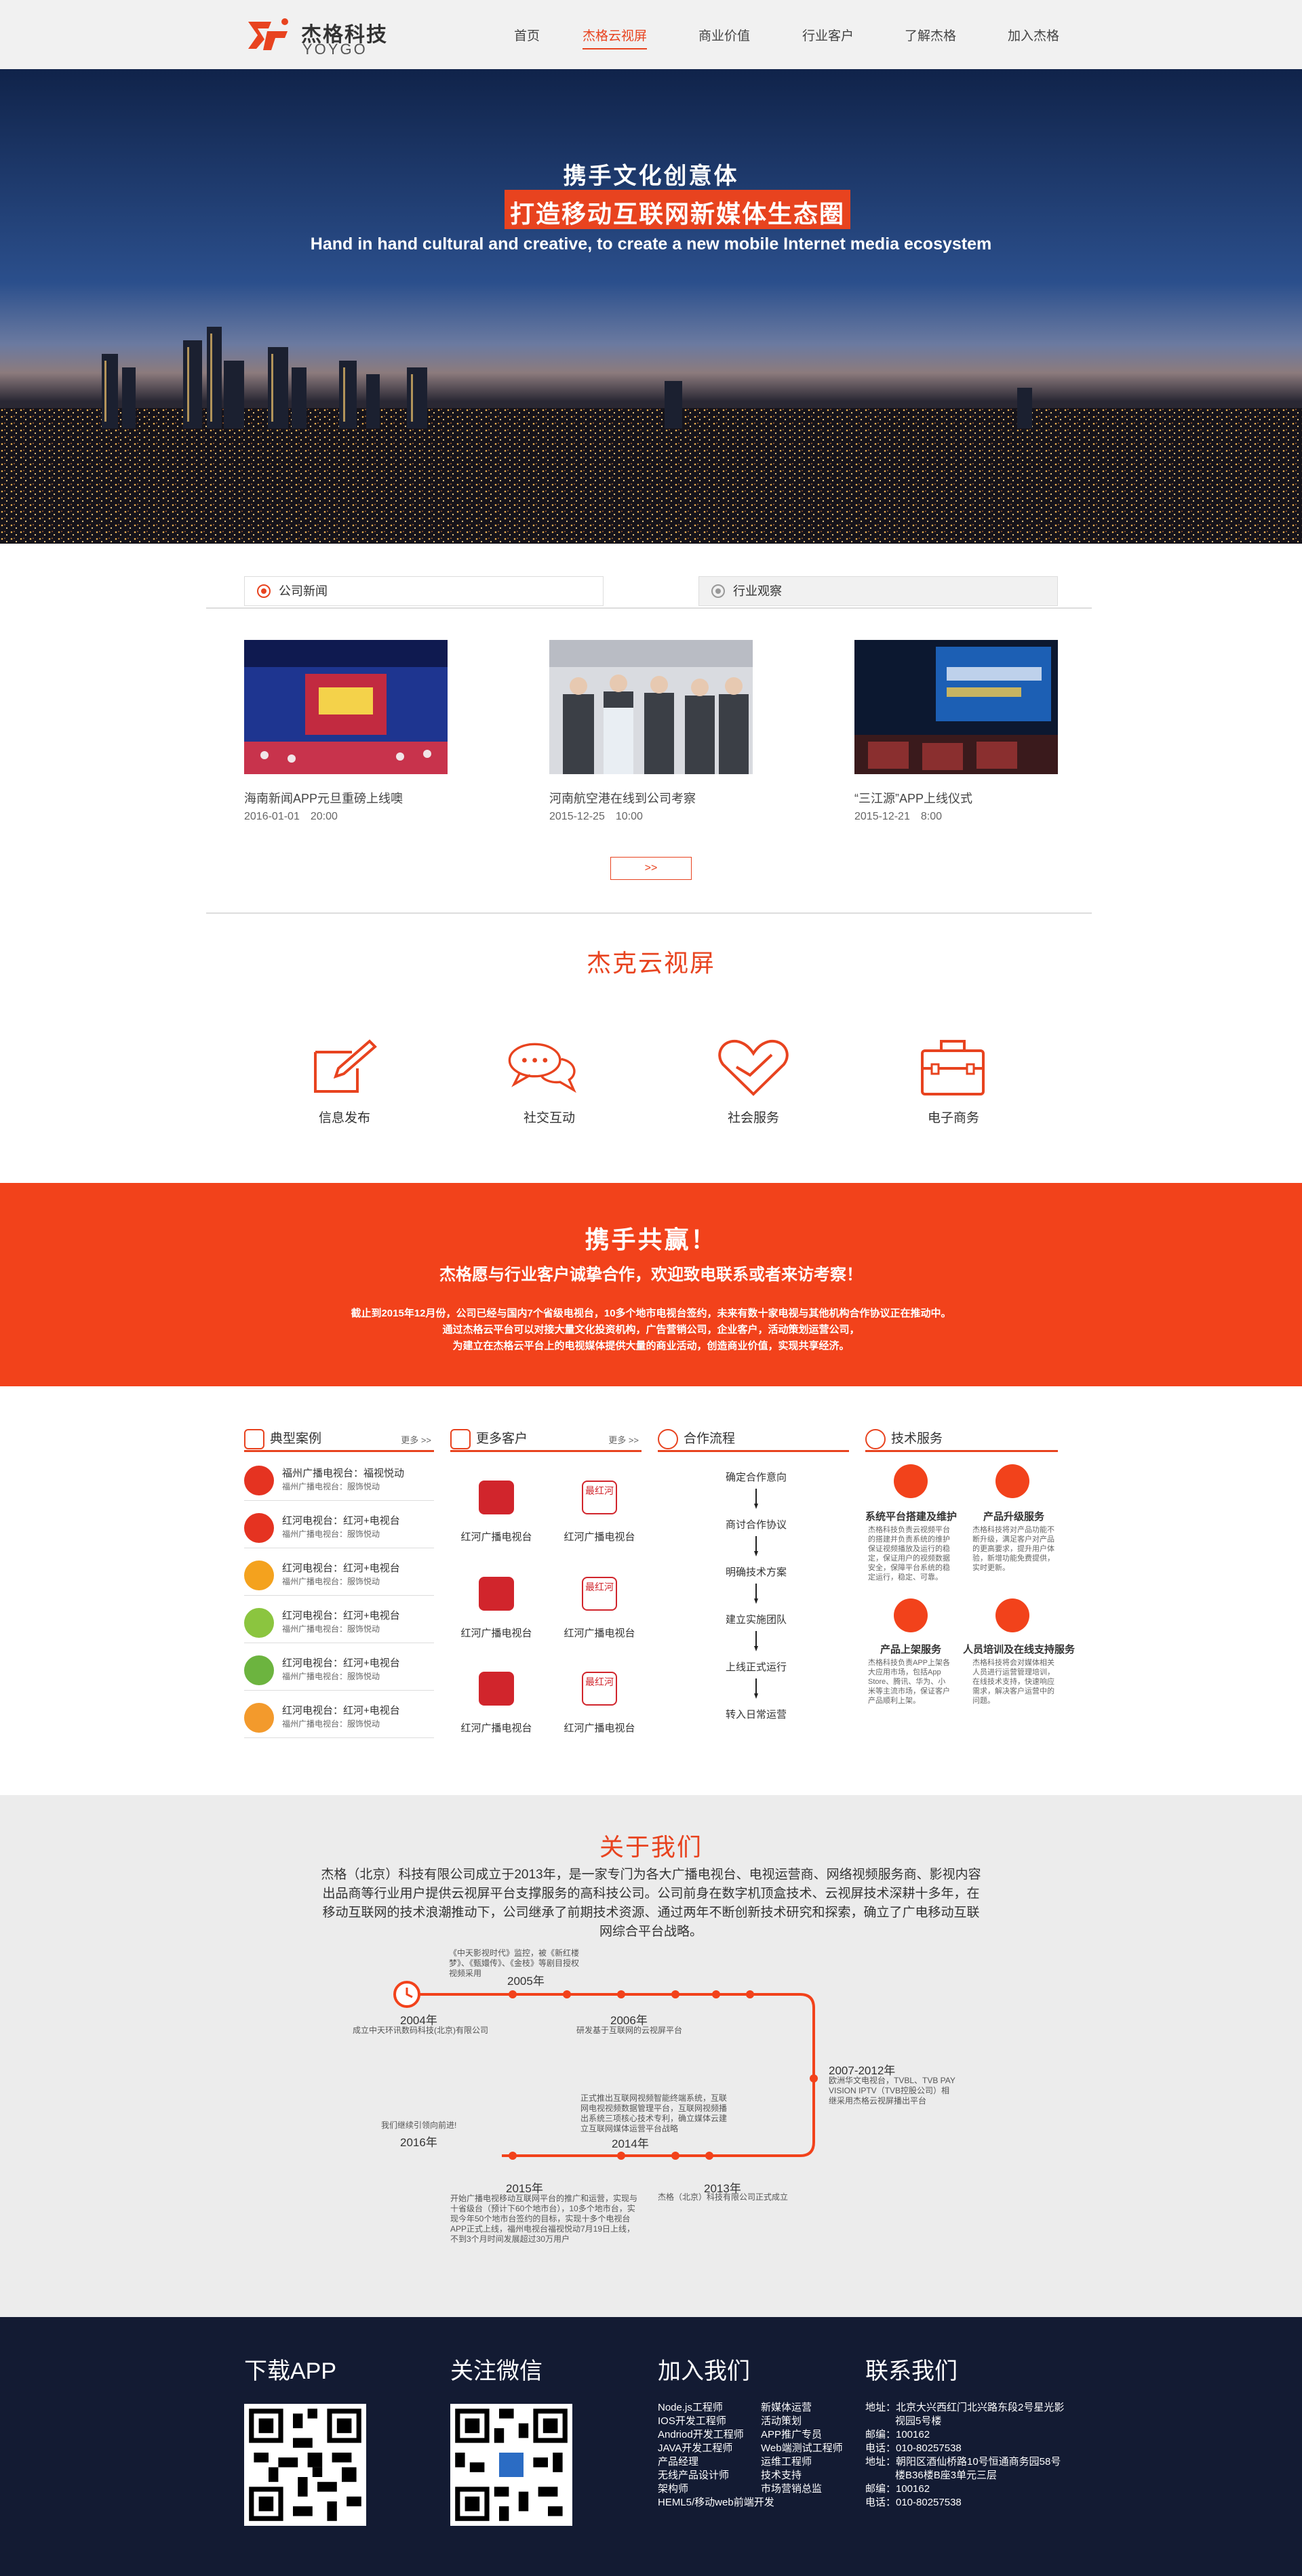 This screenshot has height=2576, width=1302. What do you see at coordinates (724, 35) in the screenshot?
I see `nav-business-value: 商业价值` at bounding box center [724, 35].